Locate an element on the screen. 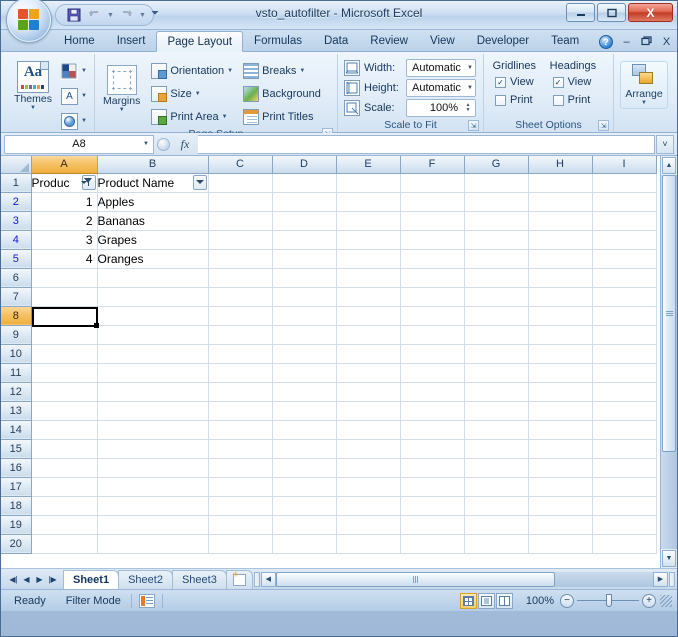 The width and height of the screenshot is (678, 637). cell-C2 is located at coordinates (240, 202).